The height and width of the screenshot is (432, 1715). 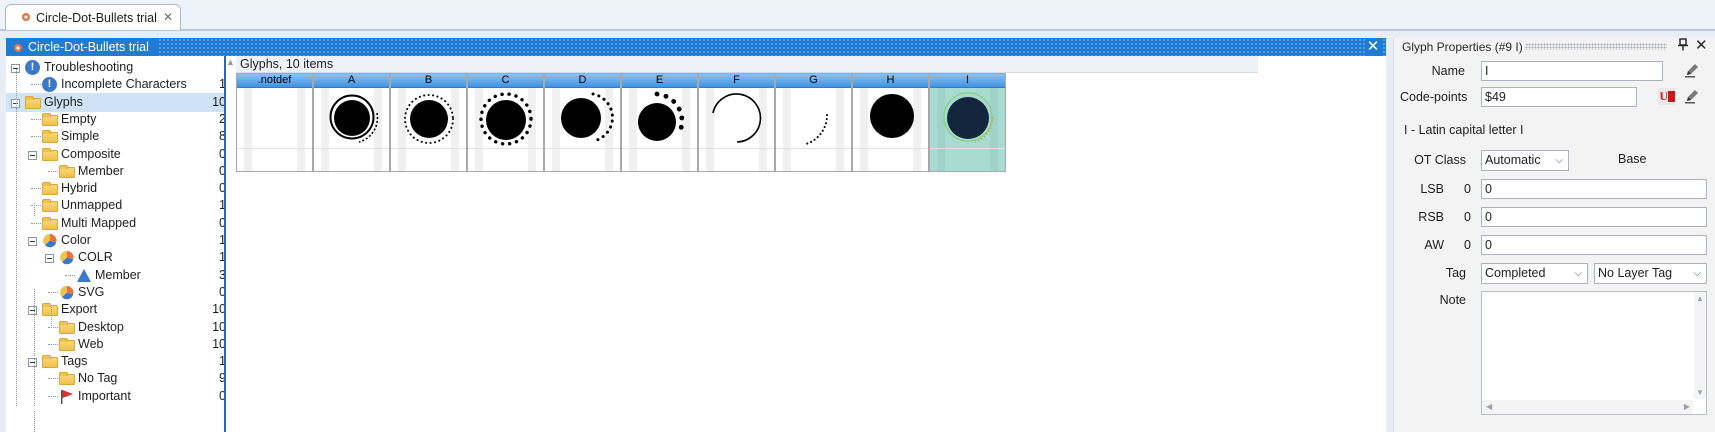 What do you see at coordinates (967, 122) in the screenshot?
I see `glyph-cell-I: I` at bounding box center [967, 122].